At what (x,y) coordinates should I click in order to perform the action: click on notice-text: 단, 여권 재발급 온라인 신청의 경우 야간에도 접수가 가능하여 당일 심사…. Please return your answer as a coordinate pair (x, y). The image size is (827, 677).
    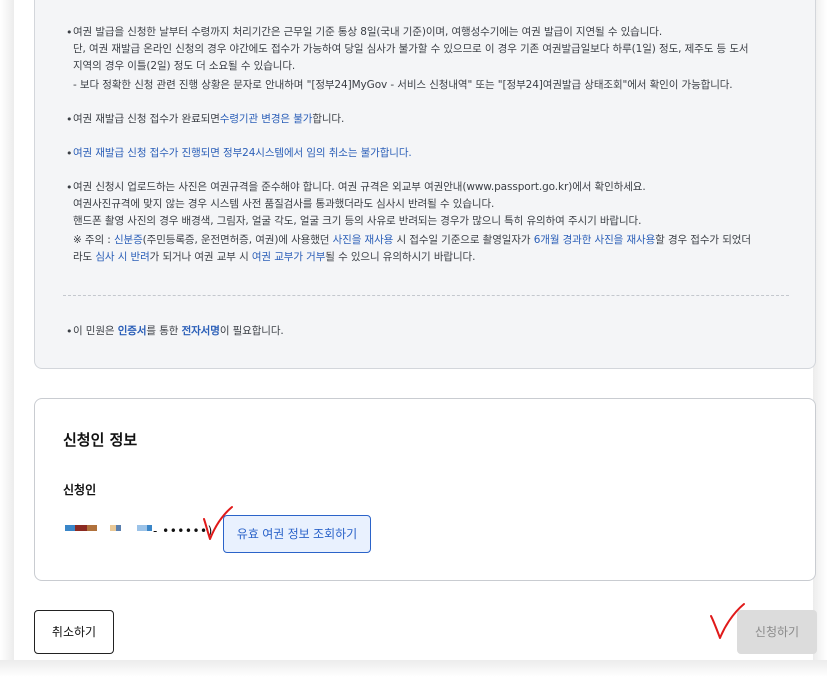
    Looking at the image, I should click on (411, 49).